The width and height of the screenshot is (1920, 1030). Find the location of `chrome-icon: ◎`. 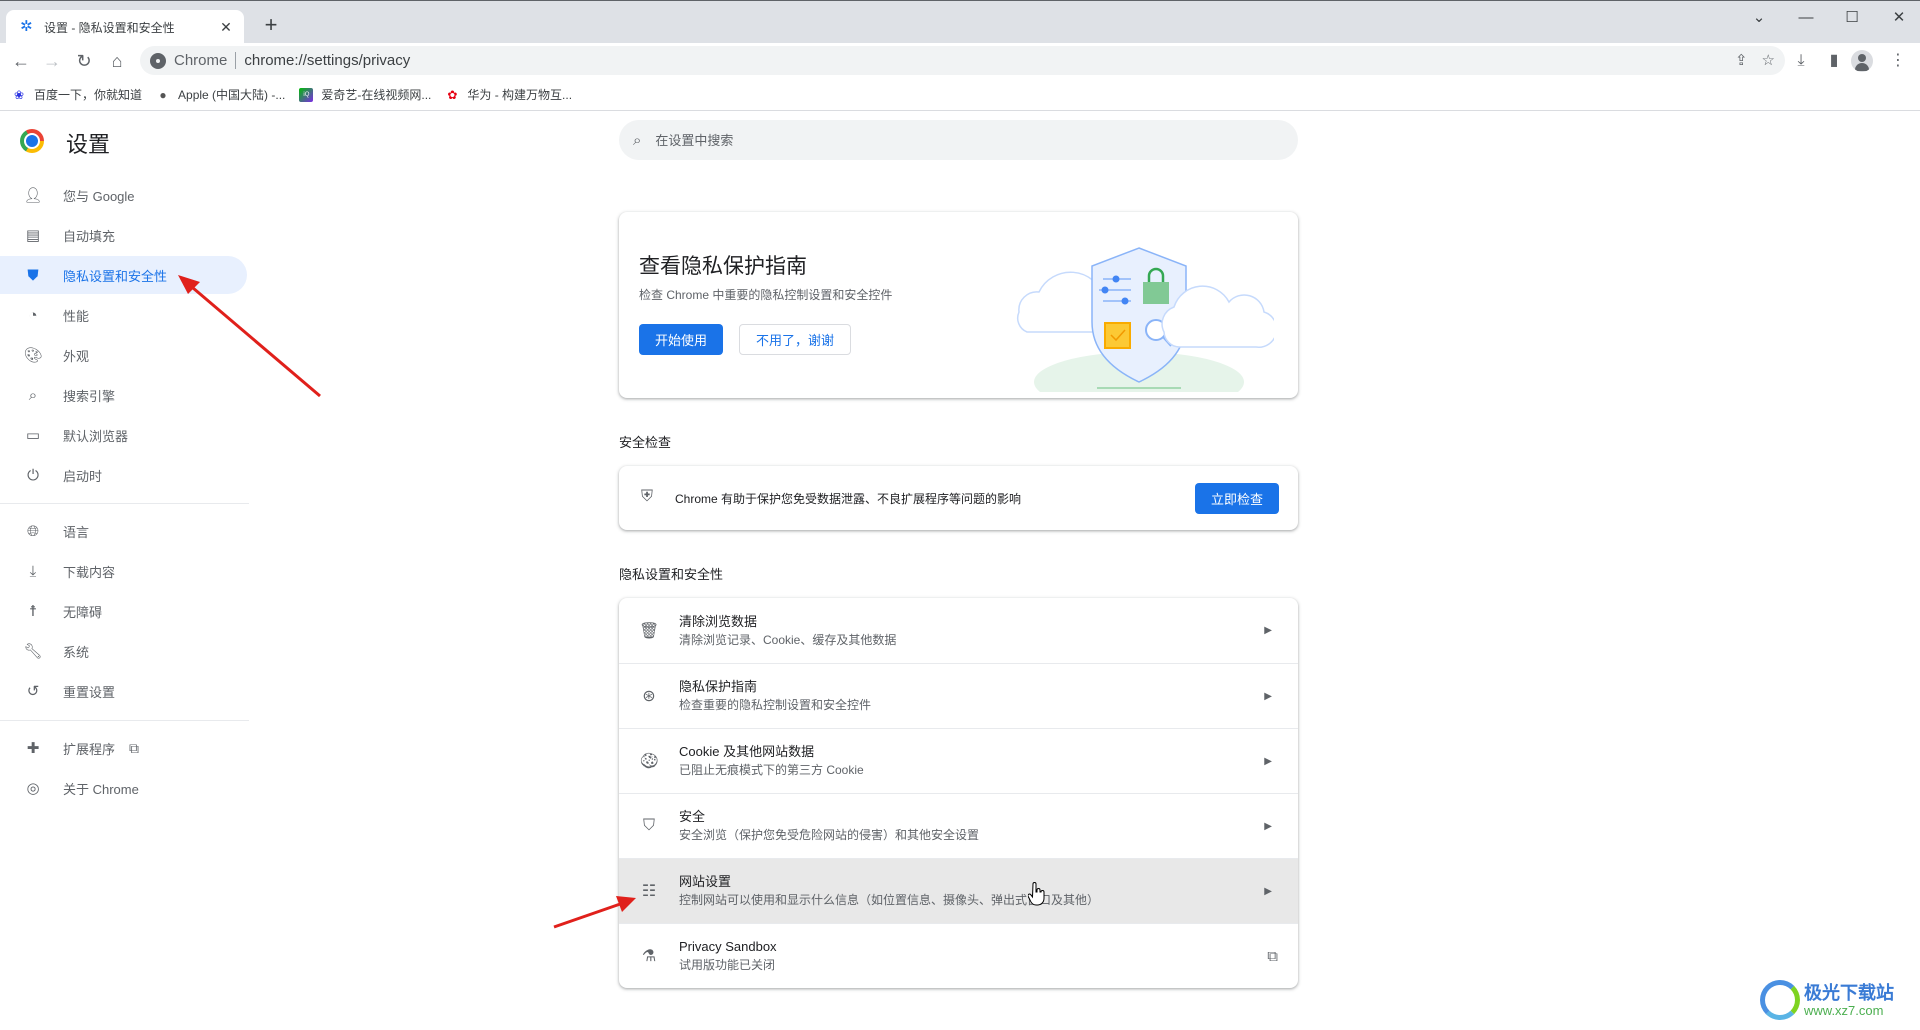

chrome-icon: ◎ is located at coordinates (33, 788).